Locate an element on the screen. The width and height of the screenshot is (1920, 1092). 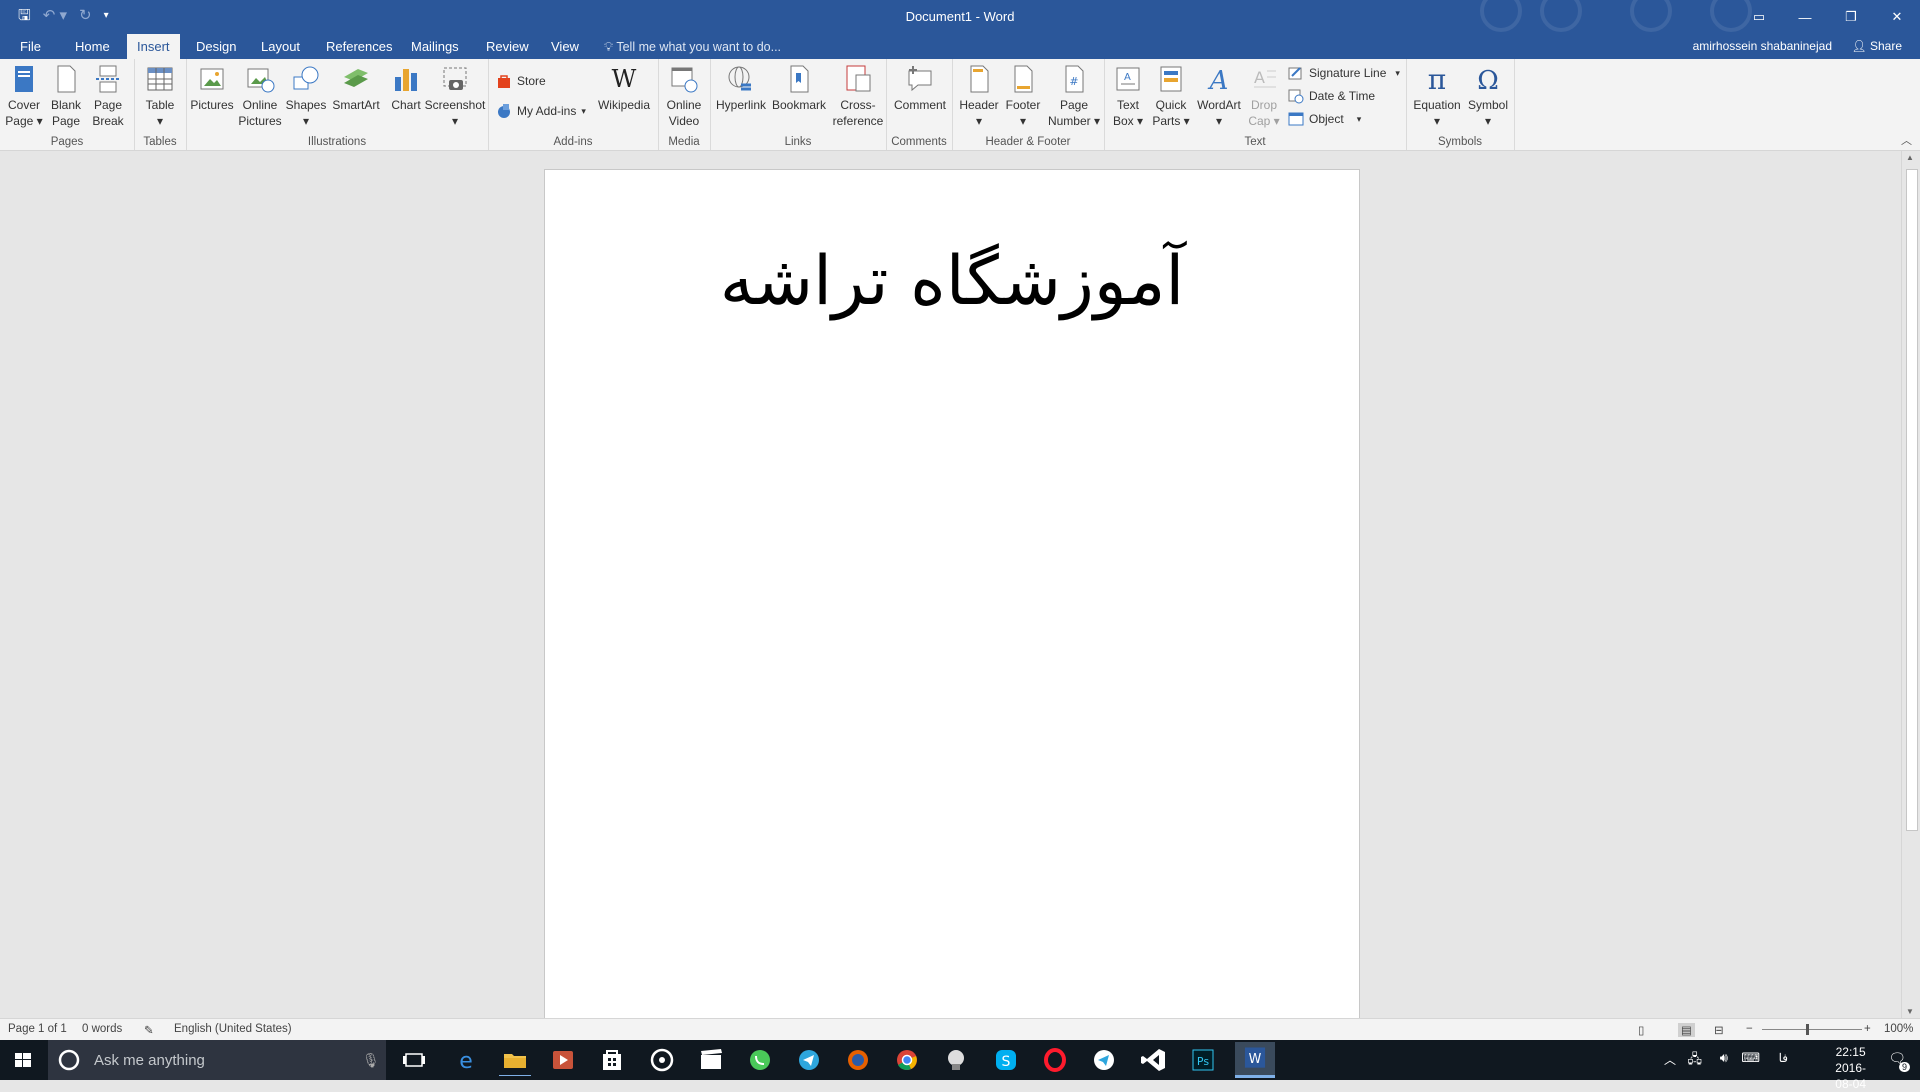
tab-insert: Insert is located at coordinates (153, 46).